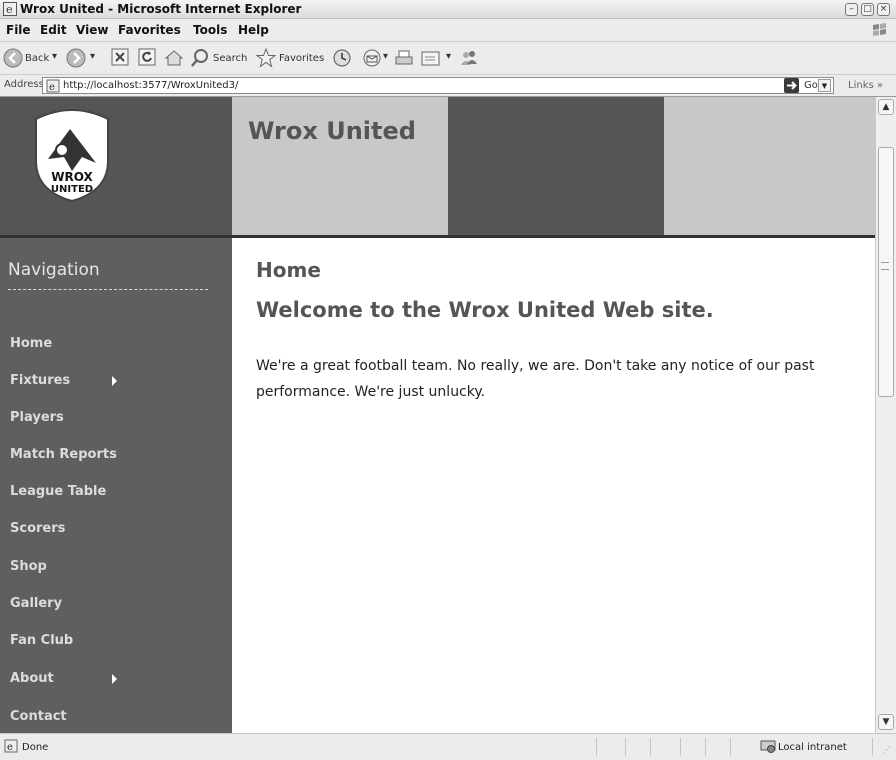 The width and height of the screenshot is (896, 760). I want to click on edit-dropdown-icon: ▾, so click(448, 56).